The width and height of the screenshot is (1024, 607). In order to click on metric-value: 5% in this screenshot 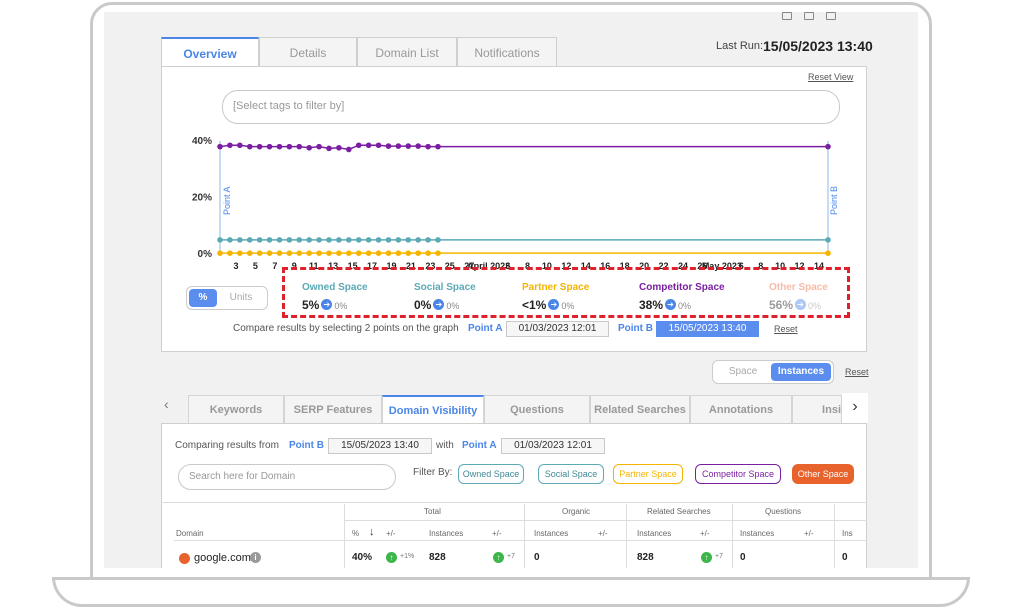, I will do `click(311, 305)`.